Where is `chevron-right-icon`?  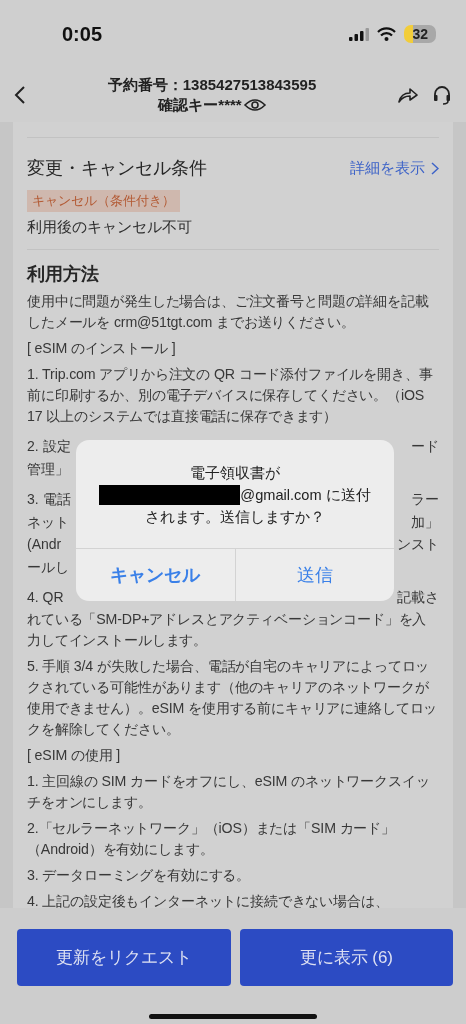
chevron-right-icon is located at coordinates (435, 168).